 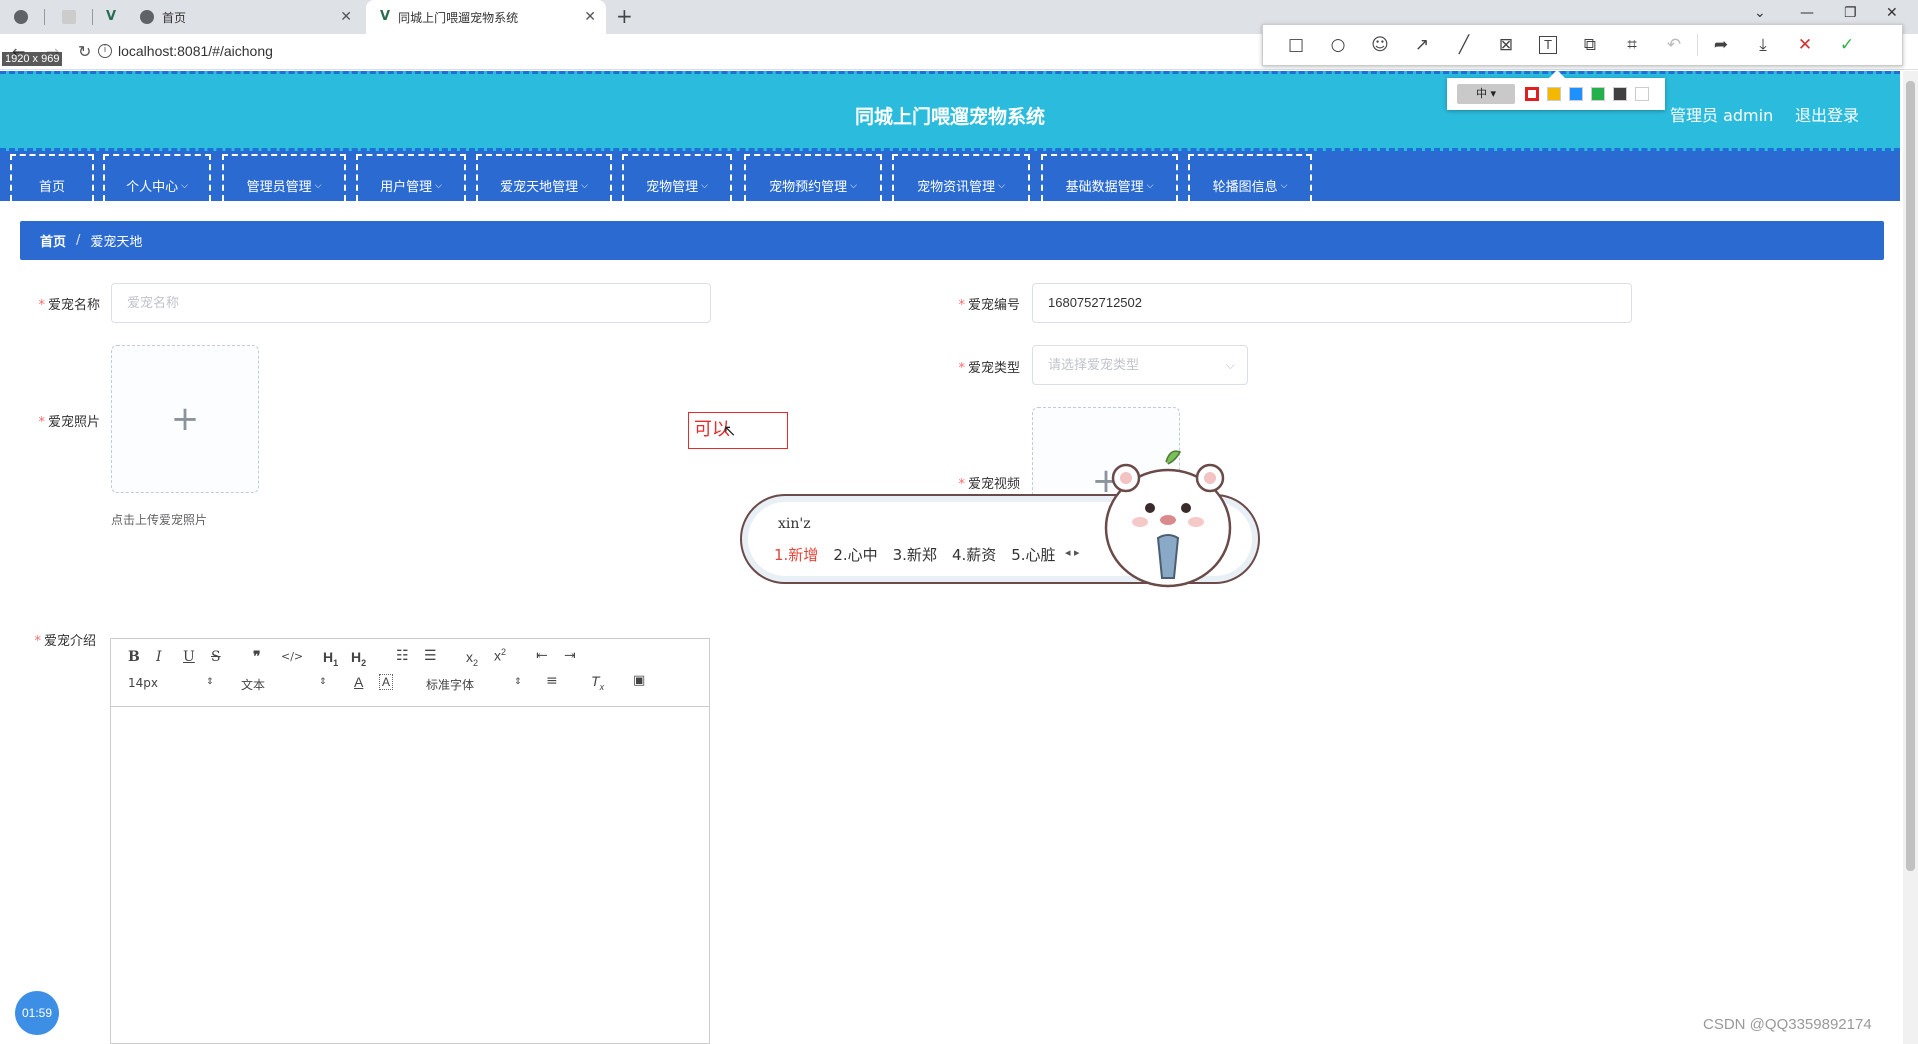 I want to click on ime-page-arrows: ◂ ▸, so click(x=1072, y=552).